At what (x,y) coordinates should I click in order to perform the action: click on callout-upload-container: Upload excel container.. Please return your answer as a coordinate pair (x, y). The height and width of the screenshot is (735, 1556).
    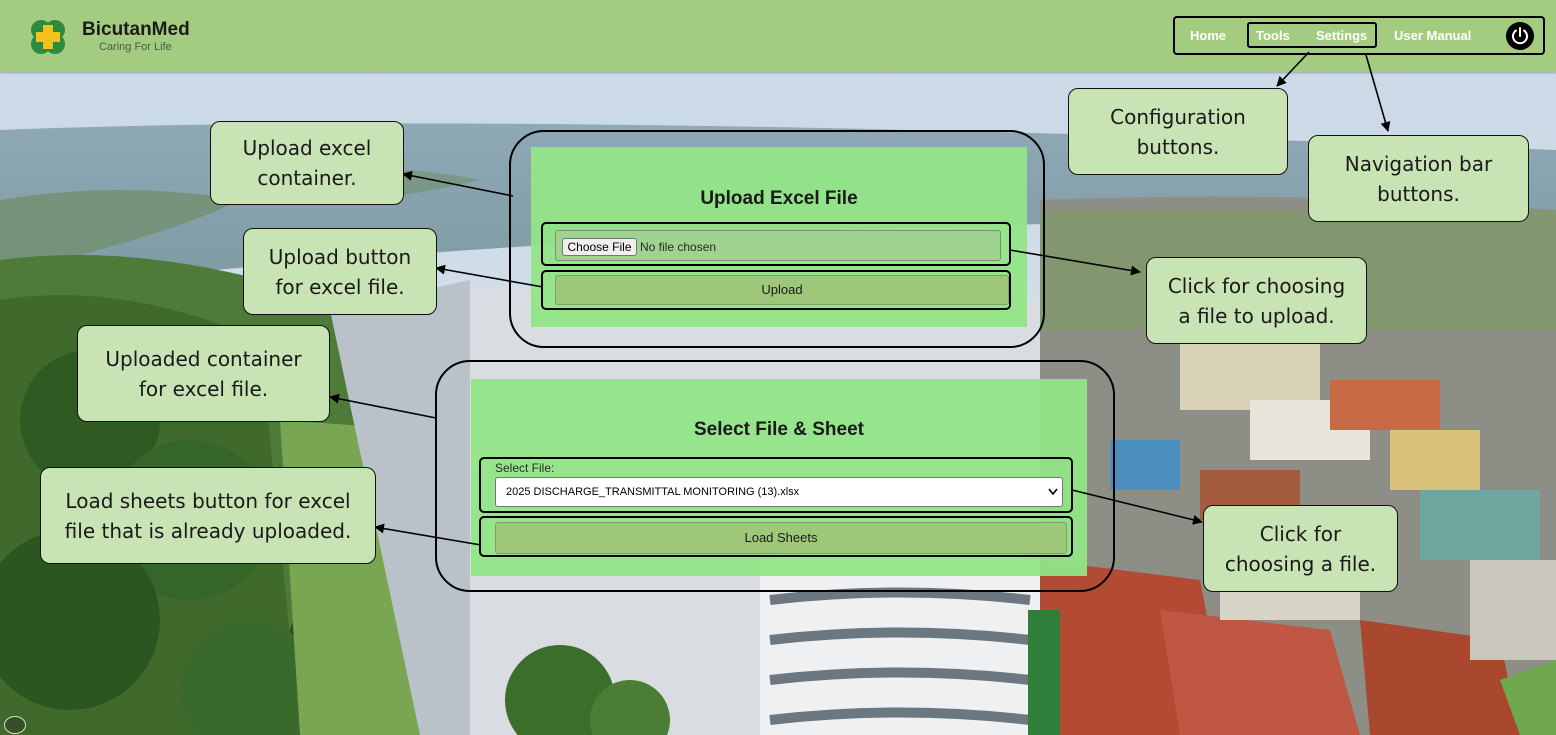
    Looking at the image, I should click on (307, 163).